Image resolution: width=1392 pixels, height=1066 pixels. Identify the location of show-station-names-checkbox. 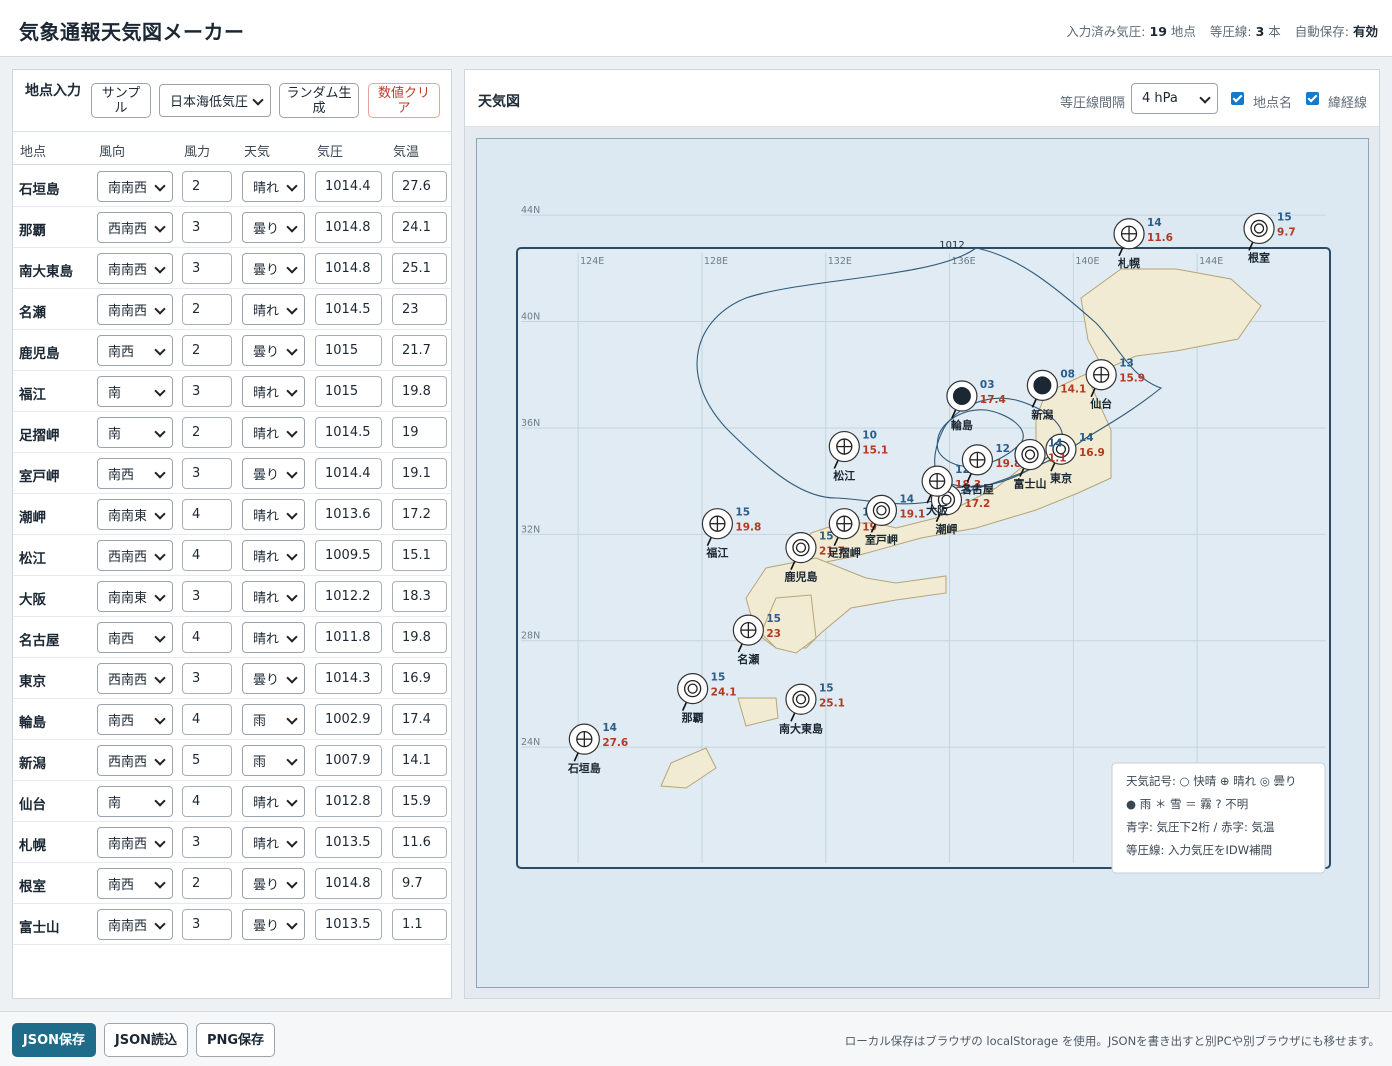
(1237, 98).